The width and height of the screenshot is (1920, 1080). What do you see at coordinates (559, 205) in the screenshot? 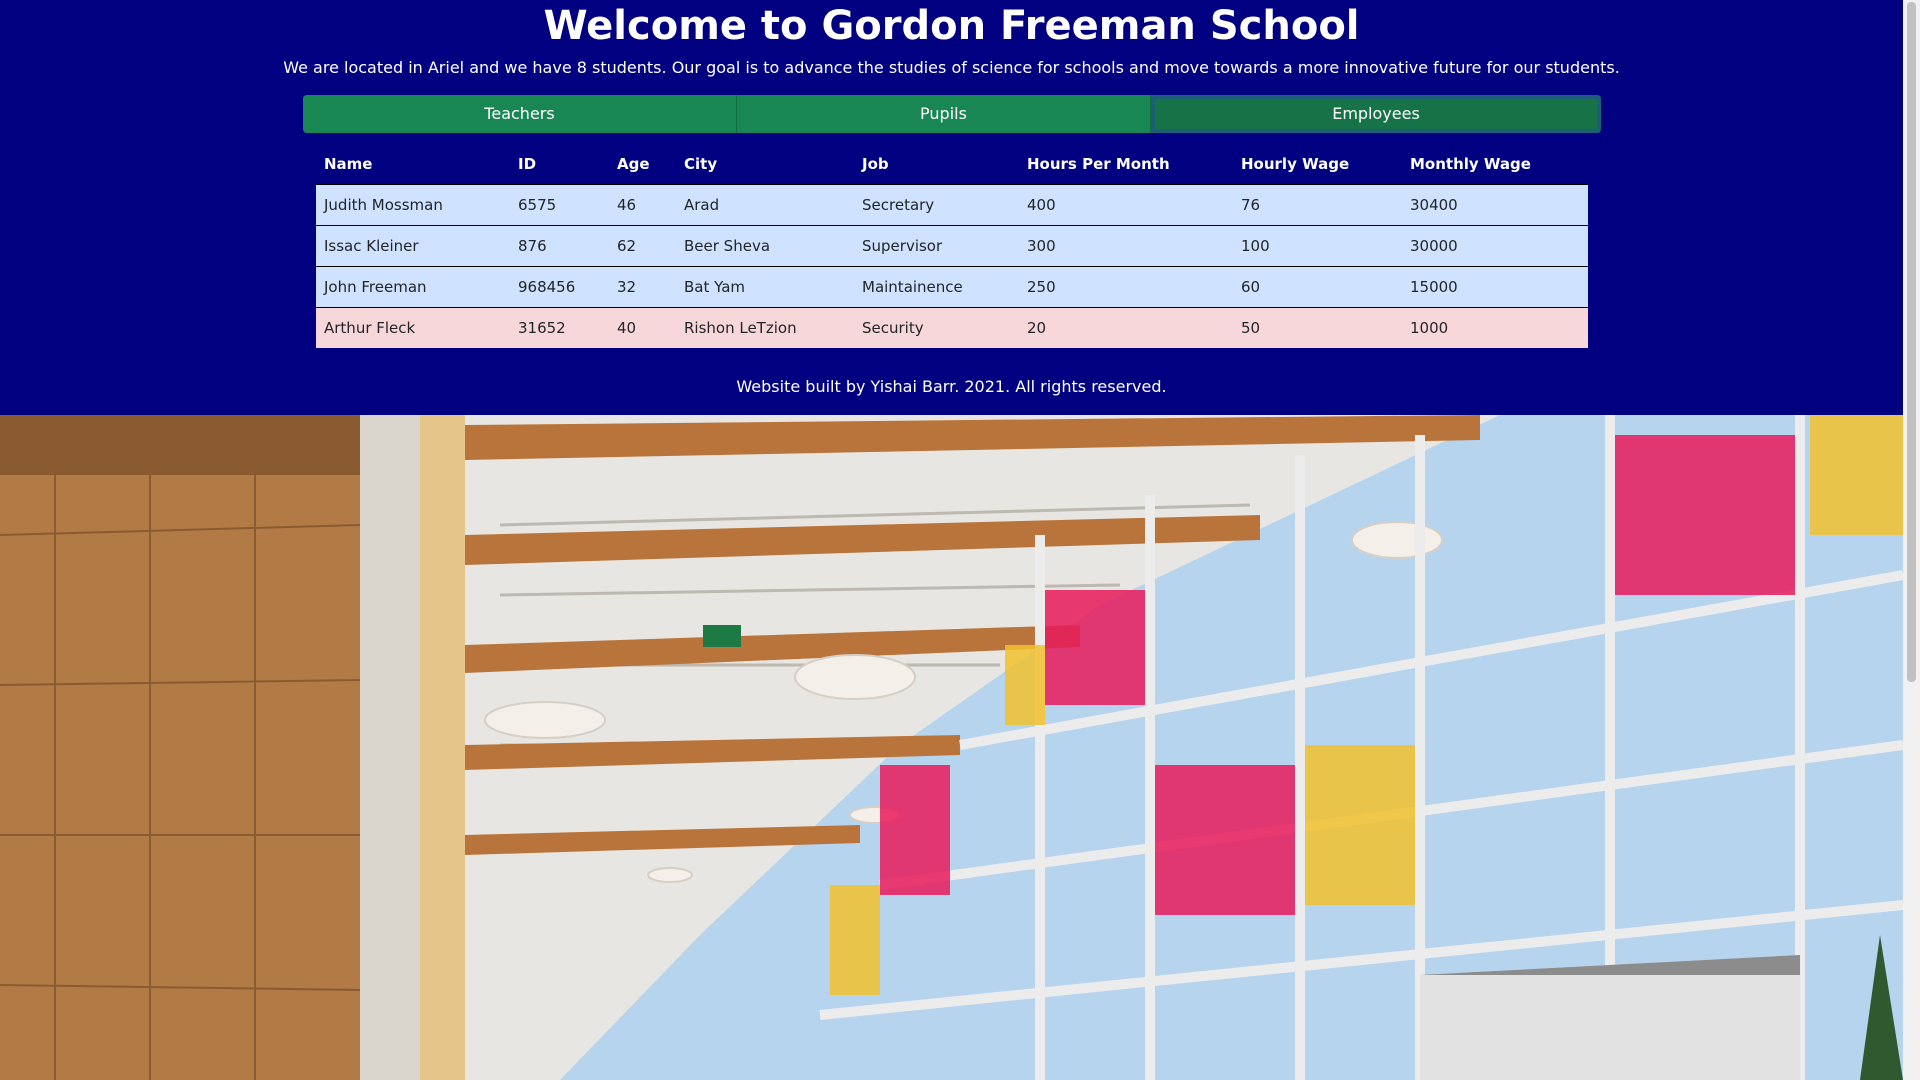
I see `cell-id: 6575` at bounding box center [559, 205].